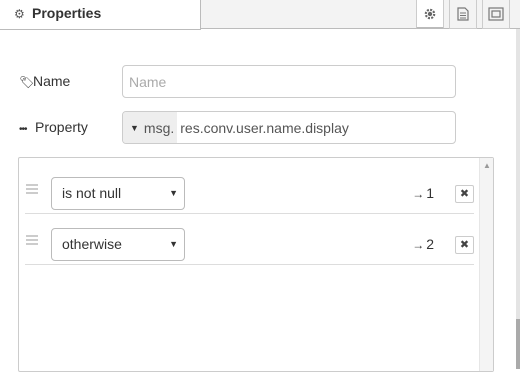 The image size is (520, 372). Describe the element at coordinates (27, 82) in the screenshot. I see `tag-icon: 🏷` at that location.